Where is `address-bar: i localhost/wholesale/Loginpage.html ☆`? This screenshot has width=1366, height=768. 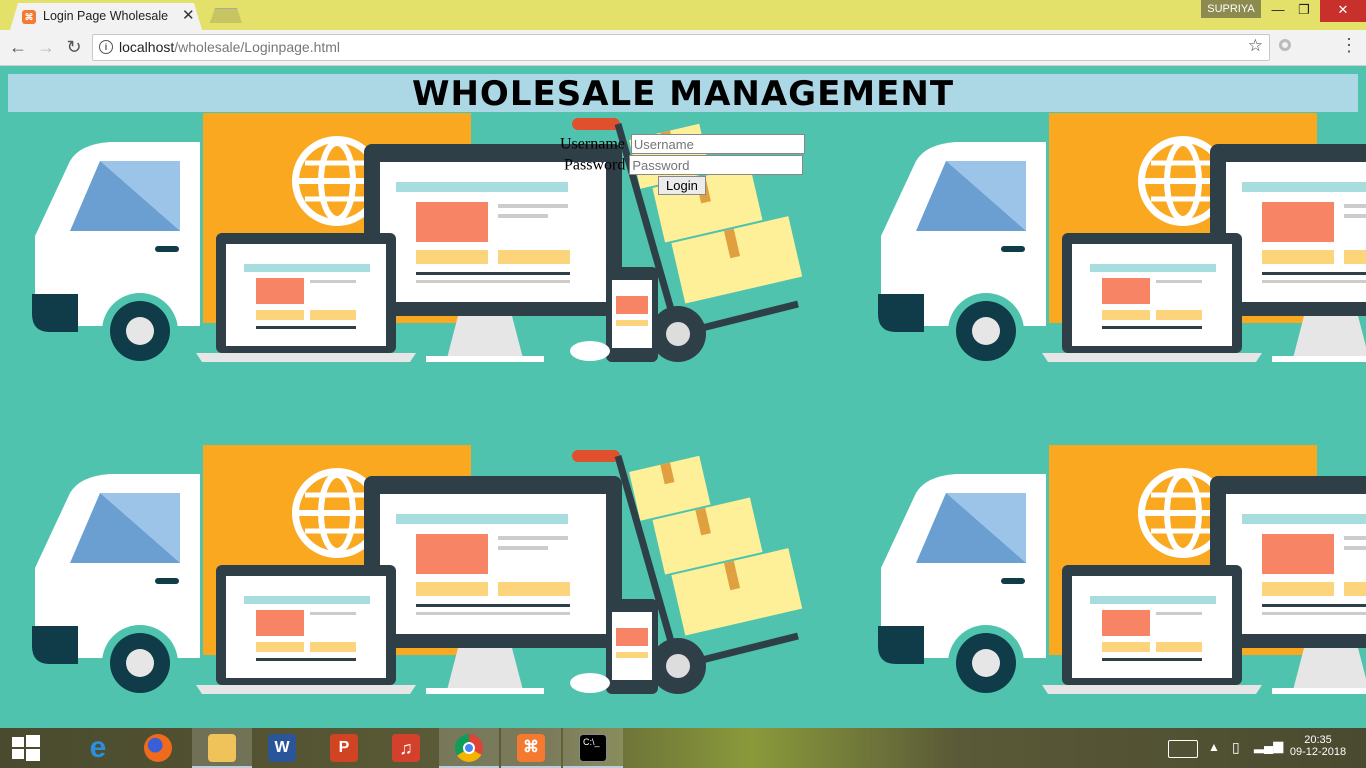 address-bar: i localhost/wholesale/Loginpage.html ☆ is located at coordinates (681, 47).